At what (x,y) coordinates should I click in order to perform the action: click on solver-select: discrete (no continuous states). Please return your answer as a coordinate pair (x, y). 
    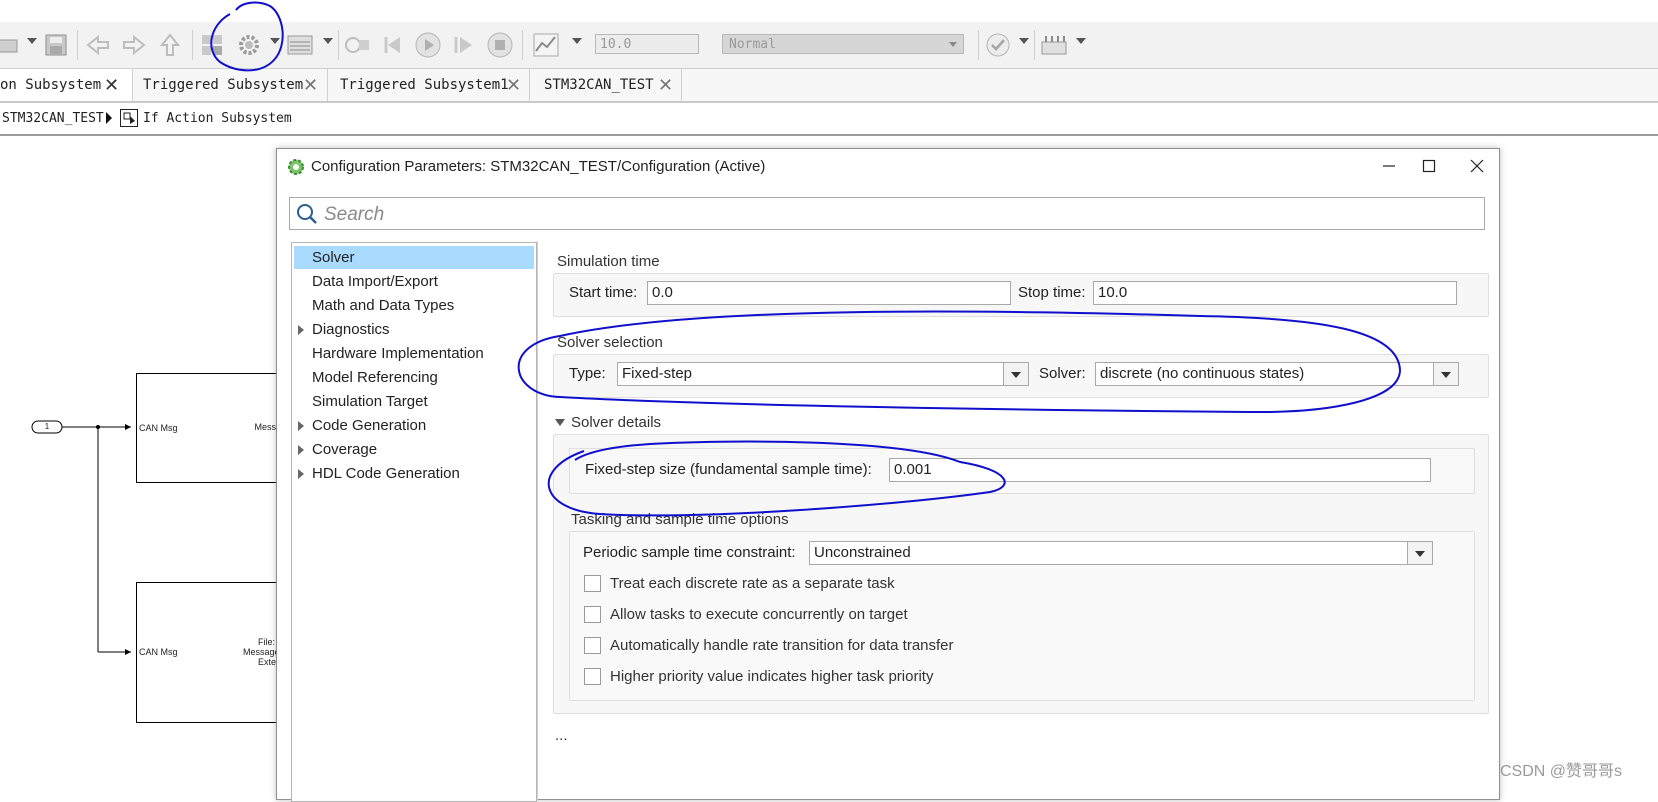
    Looking at the image, I should click on (1277, 374).